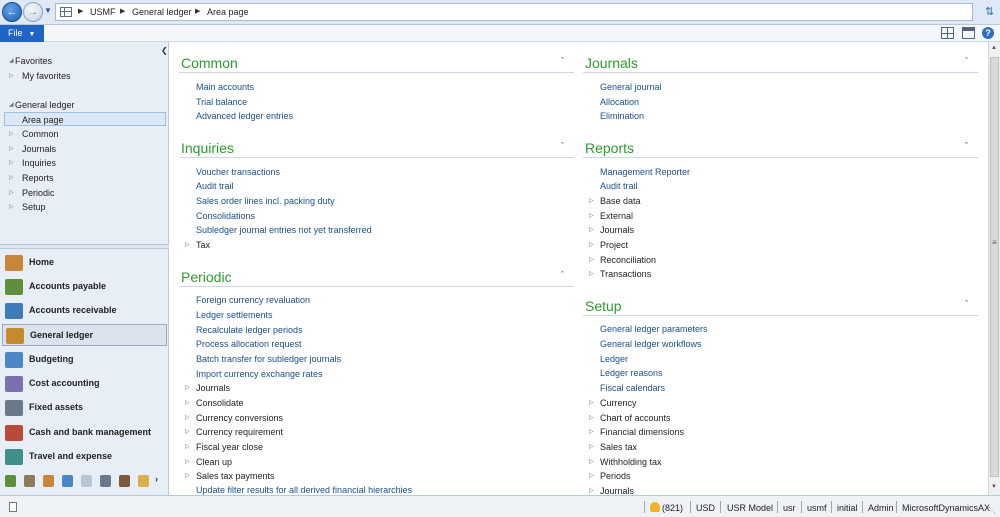  Describe the element at coordinates (229, 447) in the screenshot. I see `folder-fiscal-year-close: Fiscal year close` at that location.